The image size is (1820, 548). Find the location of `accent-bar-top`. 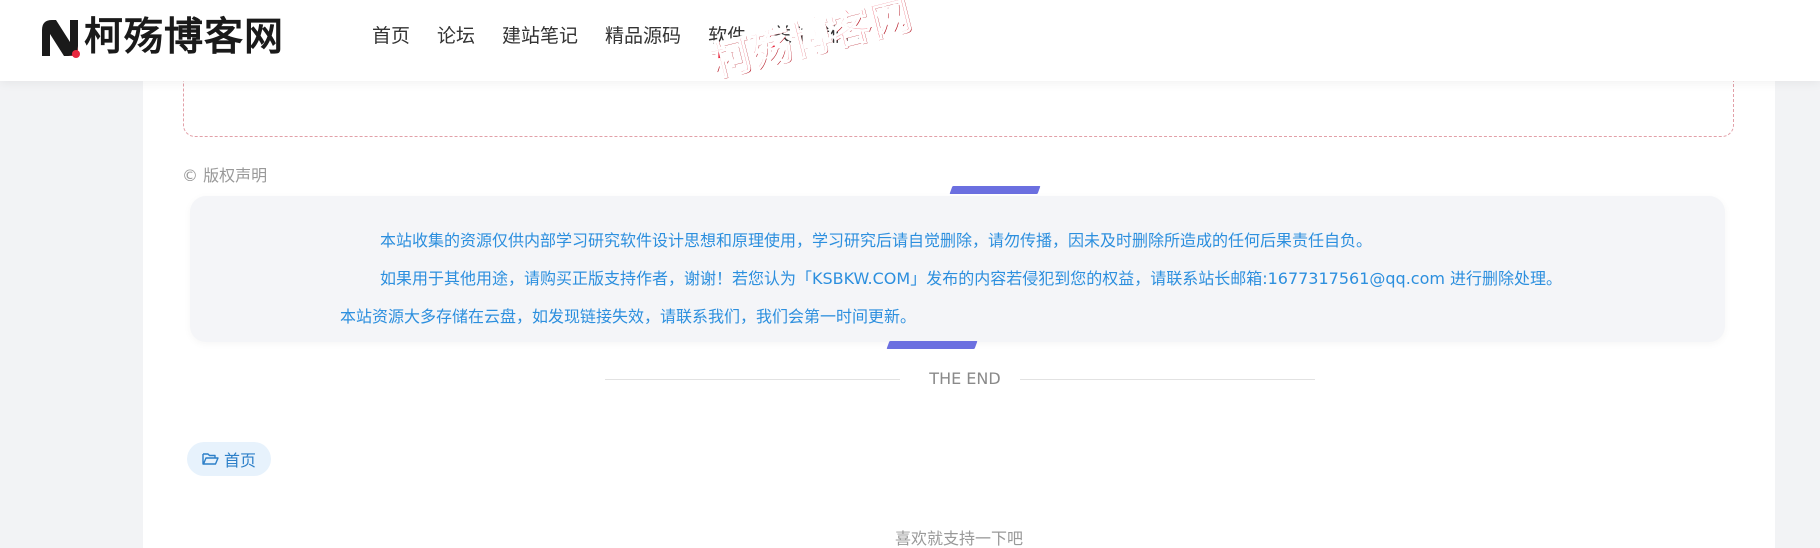

accent-bar-top is located at coordinates (995, 190).